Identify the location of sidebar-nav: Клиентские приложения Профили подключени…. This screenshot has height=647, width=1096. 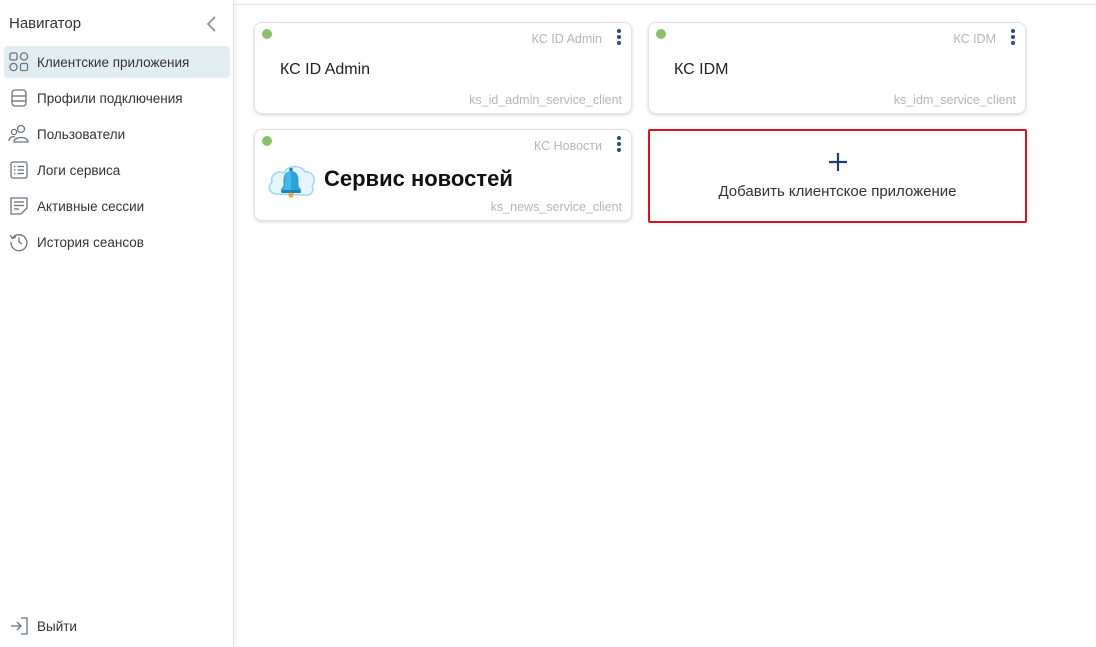
(117, 154).